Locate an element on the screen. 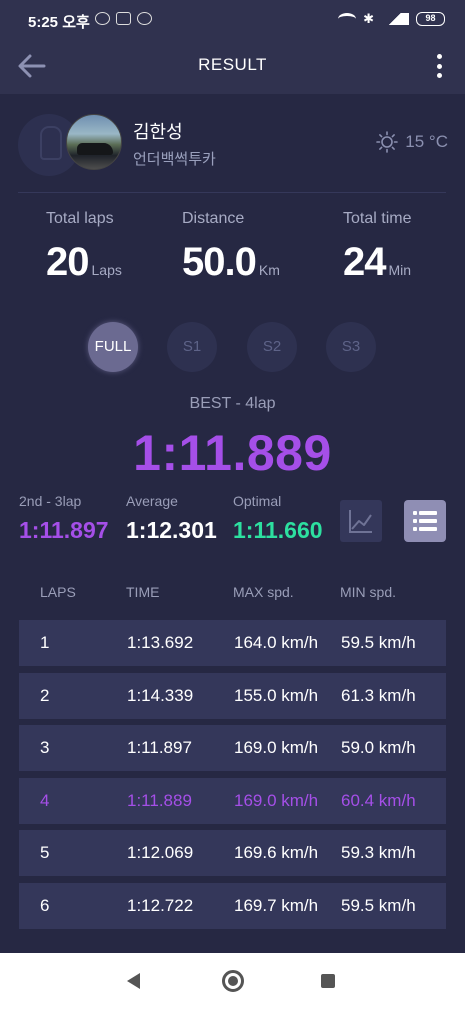 The image size is (465, 1009). stat-value: 50.0 is located at coordinates (219, 262).